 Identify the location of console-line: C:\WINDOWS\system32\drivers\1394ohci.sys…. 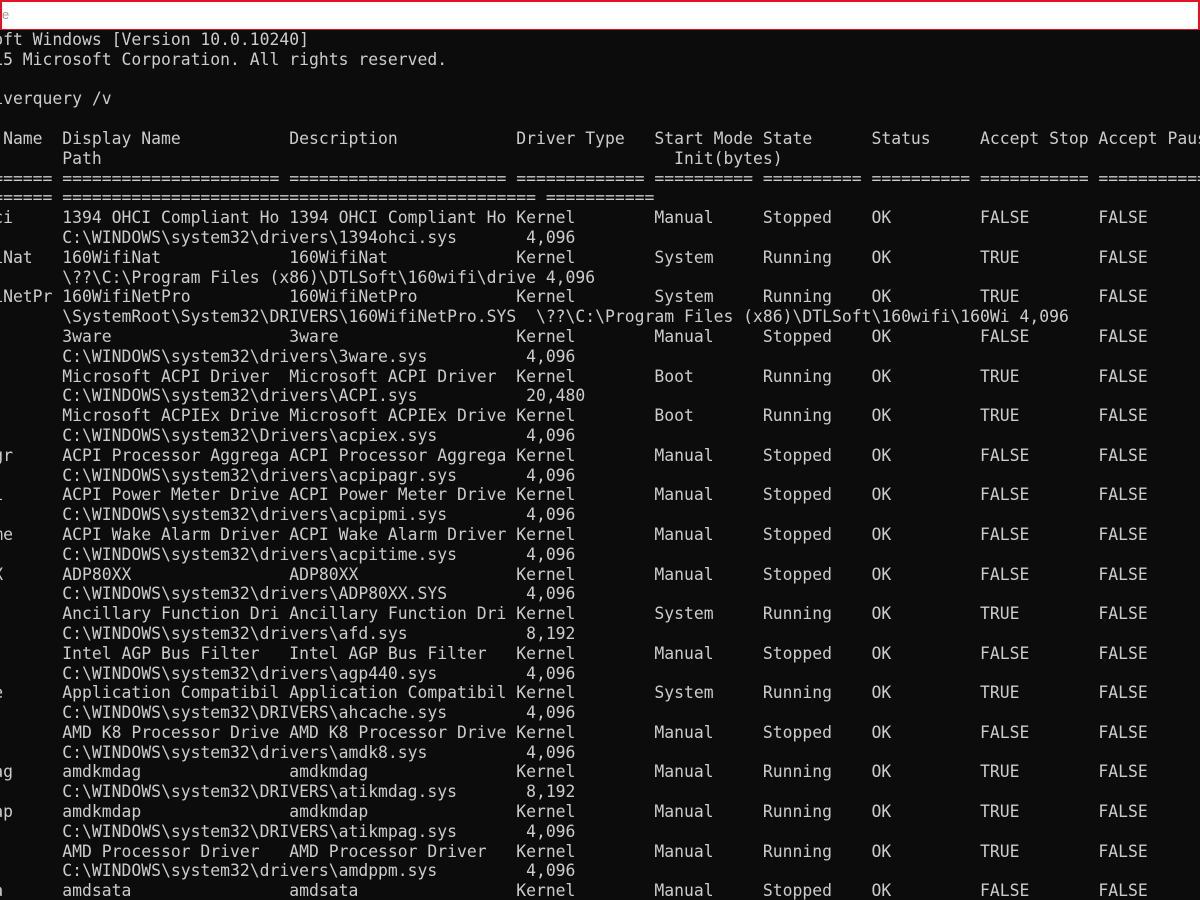
(319, 237).